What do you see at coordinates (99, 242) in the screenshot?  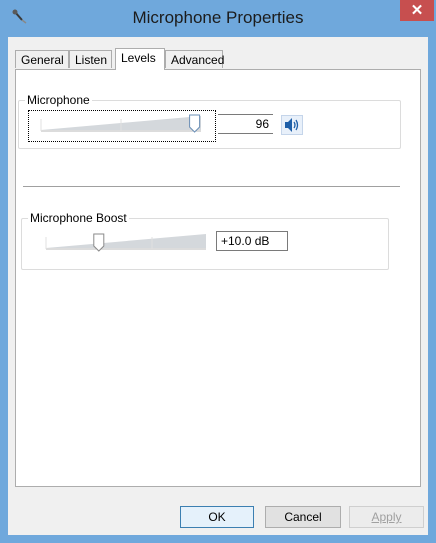 I see `boost-slider-thumb` at bounding box center [99, 242].